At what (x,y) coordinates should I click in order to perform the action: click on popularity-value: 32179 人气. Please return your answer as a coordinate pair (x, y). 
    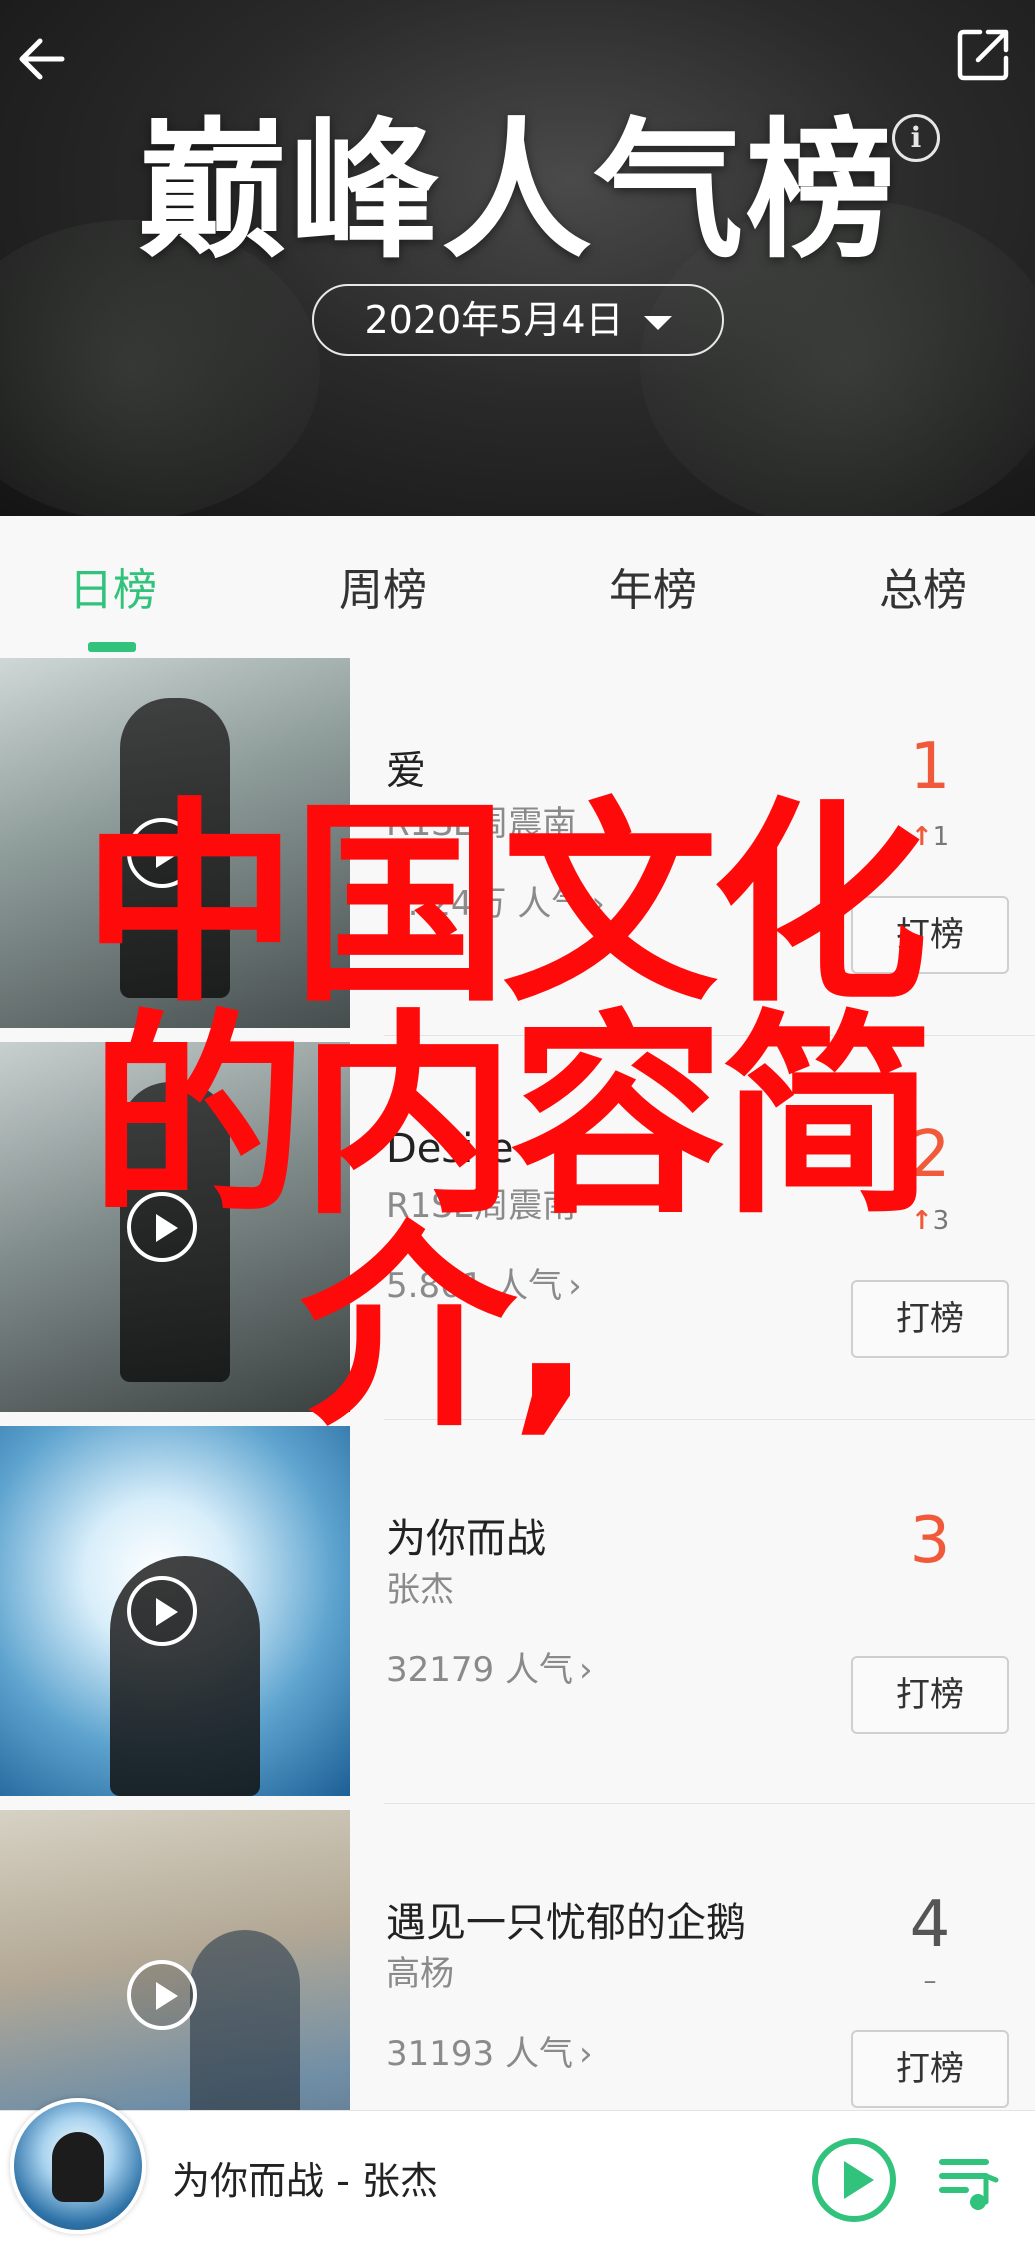
    Looking at the image, I should click on (479, 1670).